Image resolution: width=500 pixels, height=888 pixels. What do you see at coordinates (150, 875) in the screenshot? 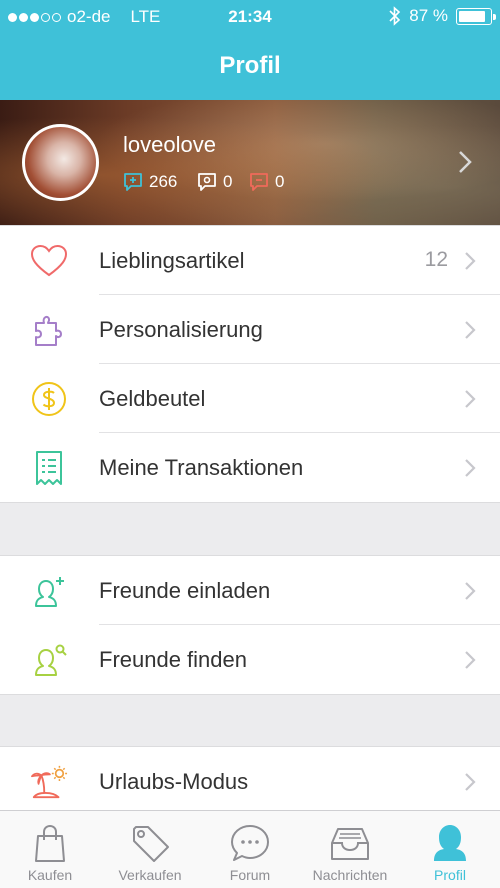
I see `tab-label: Verkaufen` at bounding box center [150, 875].